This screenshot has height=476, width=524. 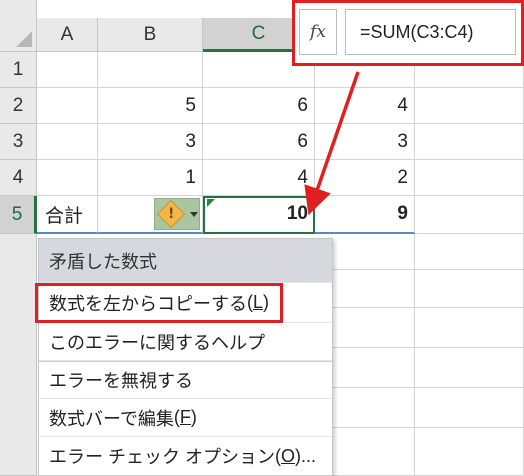 I want to click on menu-item-edit-label: 数式バーで編集, so click(x=111, y=418).